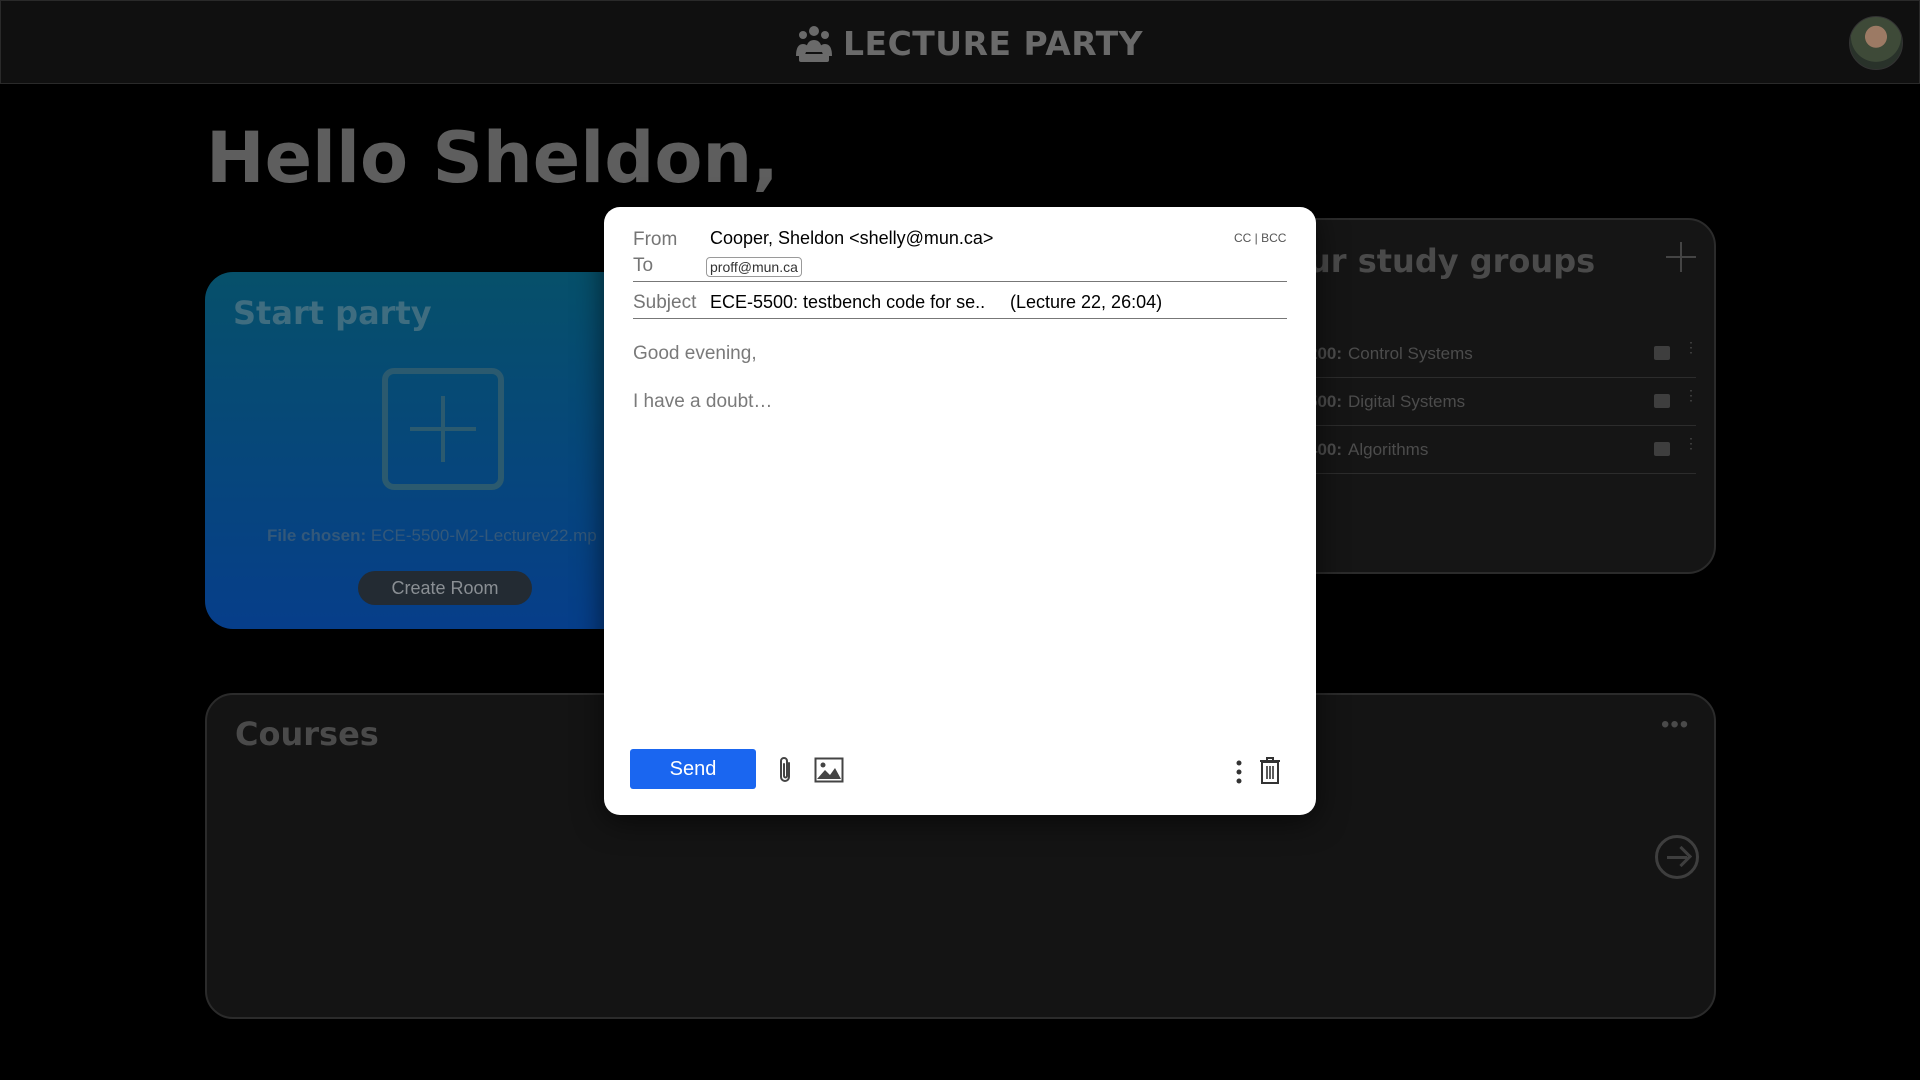  What do you see at coordinates (483, 535) in the screenshot?
I see `file-chosen-value: ECE-5500-M2-Lecturev22.mp` at bounding box center [483, 535].